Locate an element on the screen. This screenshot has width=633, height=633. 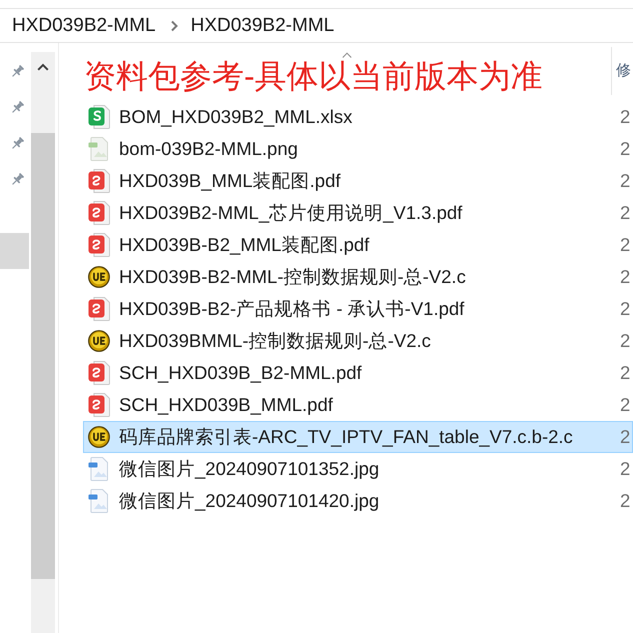
file-name: SCH_HXD039B_B2-MML.pdf is located at coordinates (240, 373).